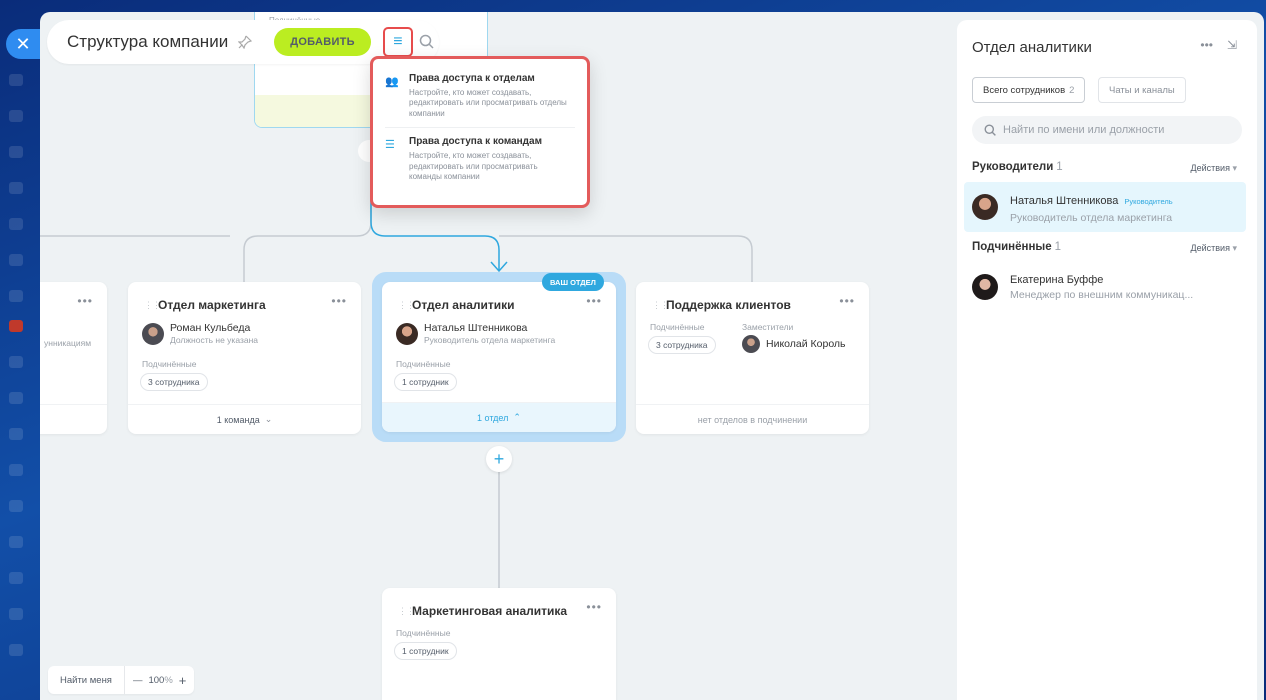 The image size is (1266, 700). Describe the element at coordinates (214, 340) in the screenshot. I see `person-role: Должность не указана` at that location.